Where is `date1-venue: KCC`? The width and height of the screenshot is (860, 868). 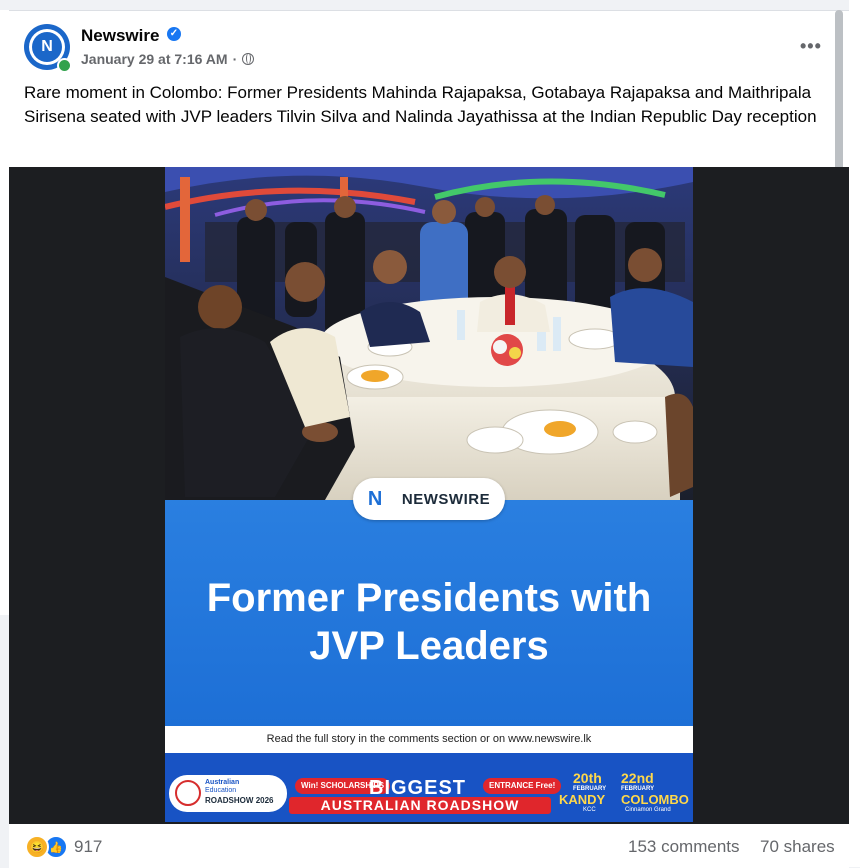
date1-venue: KCC is located at coordinates (589, 810).